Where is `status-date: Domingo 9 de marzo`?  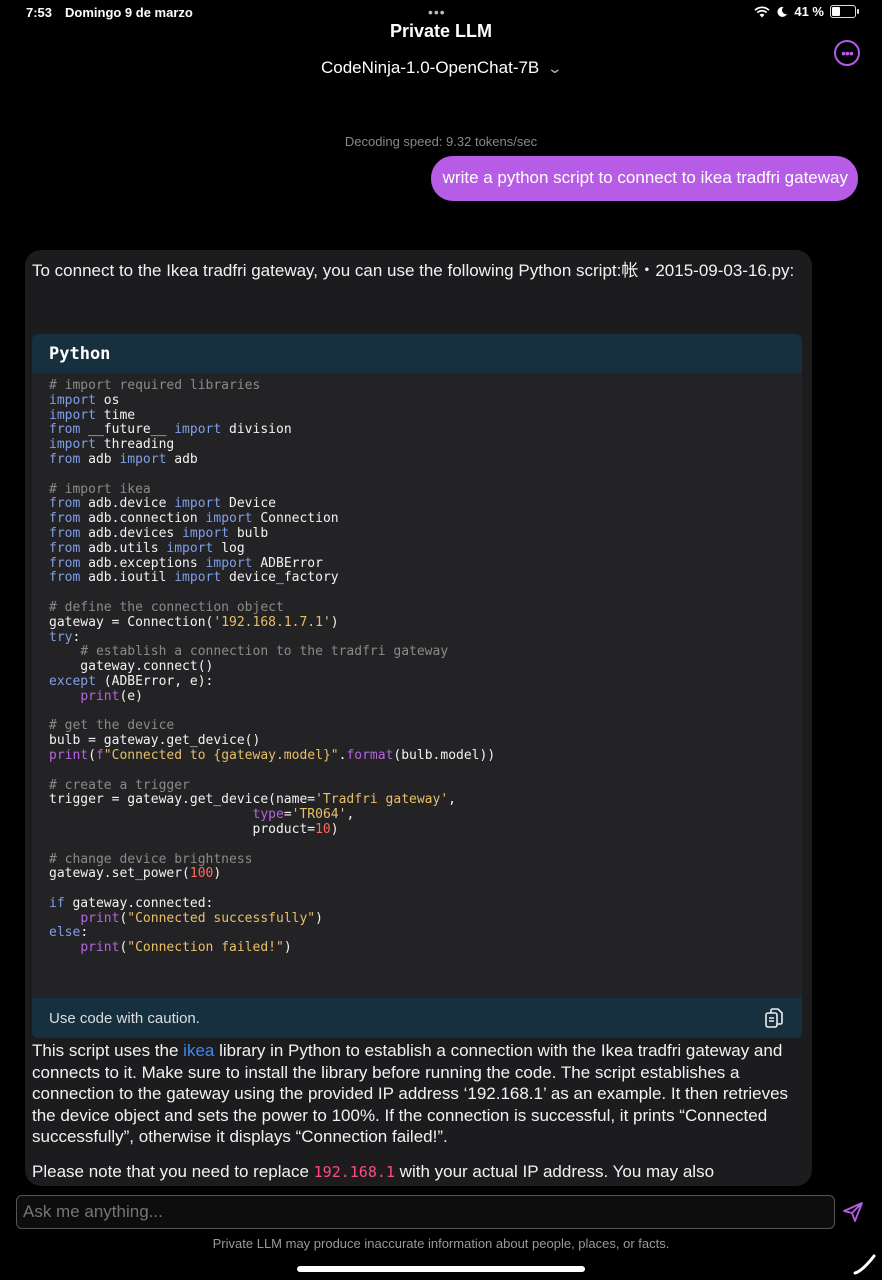 status-date: Domingo 9 de marzo is located at coordinates (129, 12).